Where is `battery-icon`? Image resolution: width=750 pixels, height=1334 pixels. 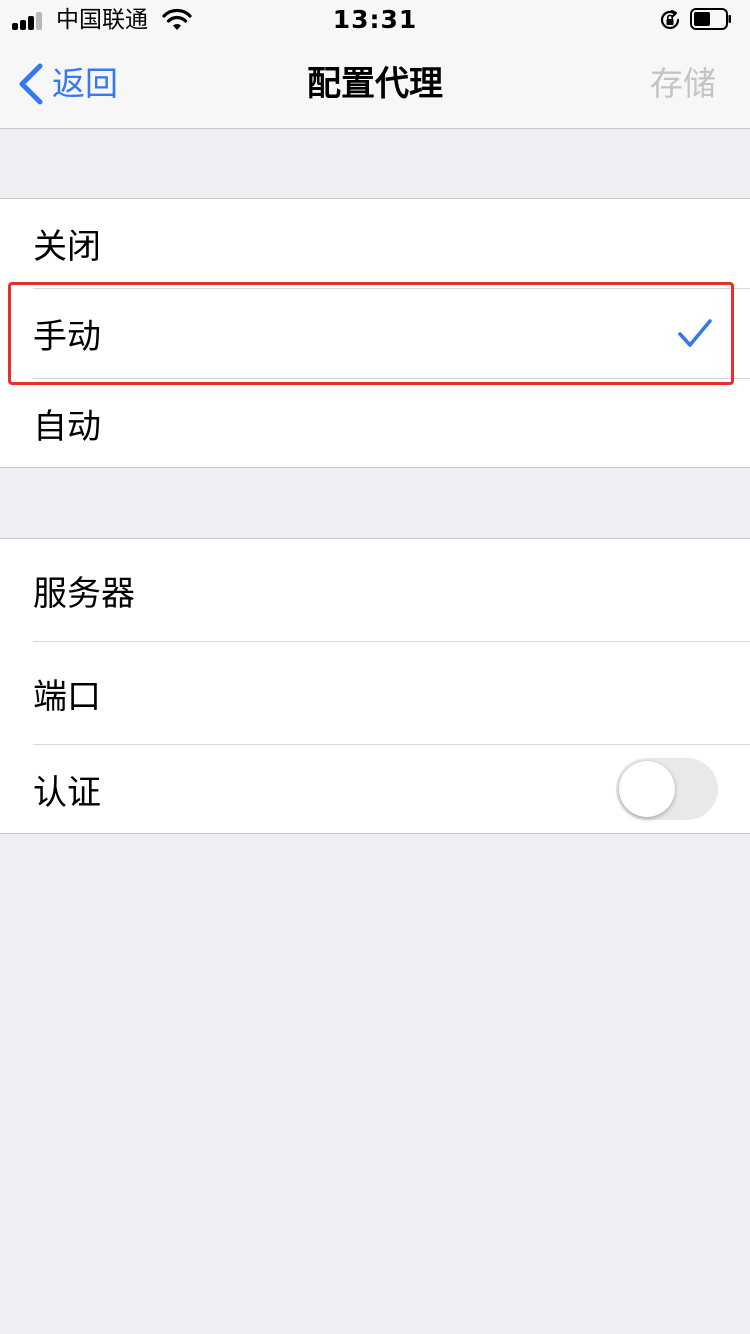
battery-icon is located at coordinates (710, 19).